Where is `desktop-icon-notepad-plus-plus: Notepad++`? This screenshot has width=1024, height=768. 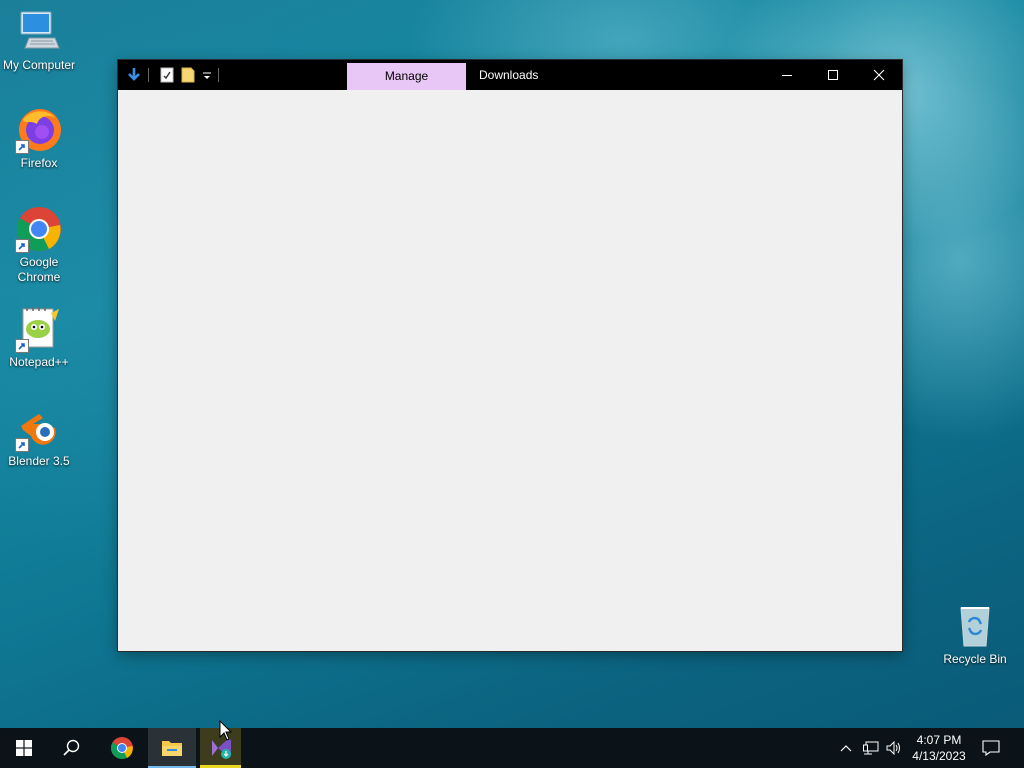 desktop-icon-notepad-plus-plus: Notepad++ is located at coordinates (39, 337).